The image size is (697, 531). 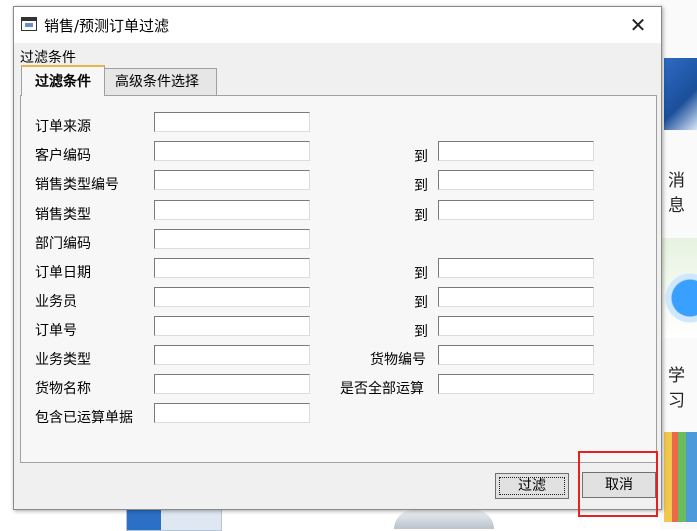 What do you see at coordinates (63, 215) in the screenshot?
I see `field-label-sales-type: 销售类型` at bounding box center [63, 215].